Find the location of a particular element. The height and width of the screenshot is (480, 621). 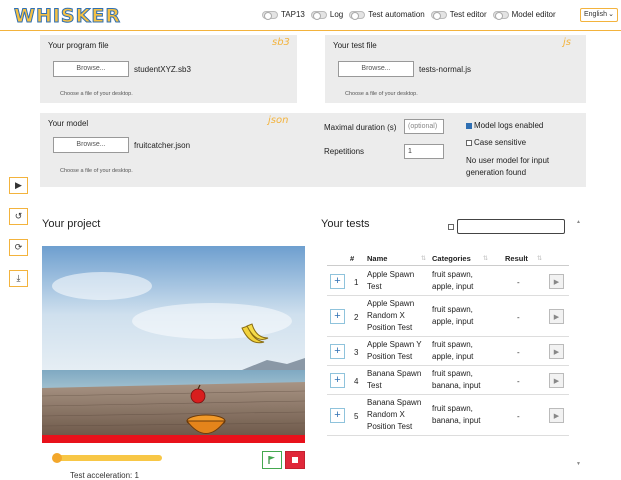

toggle-test-editor: Test editor is located at coordinates (458, 15).